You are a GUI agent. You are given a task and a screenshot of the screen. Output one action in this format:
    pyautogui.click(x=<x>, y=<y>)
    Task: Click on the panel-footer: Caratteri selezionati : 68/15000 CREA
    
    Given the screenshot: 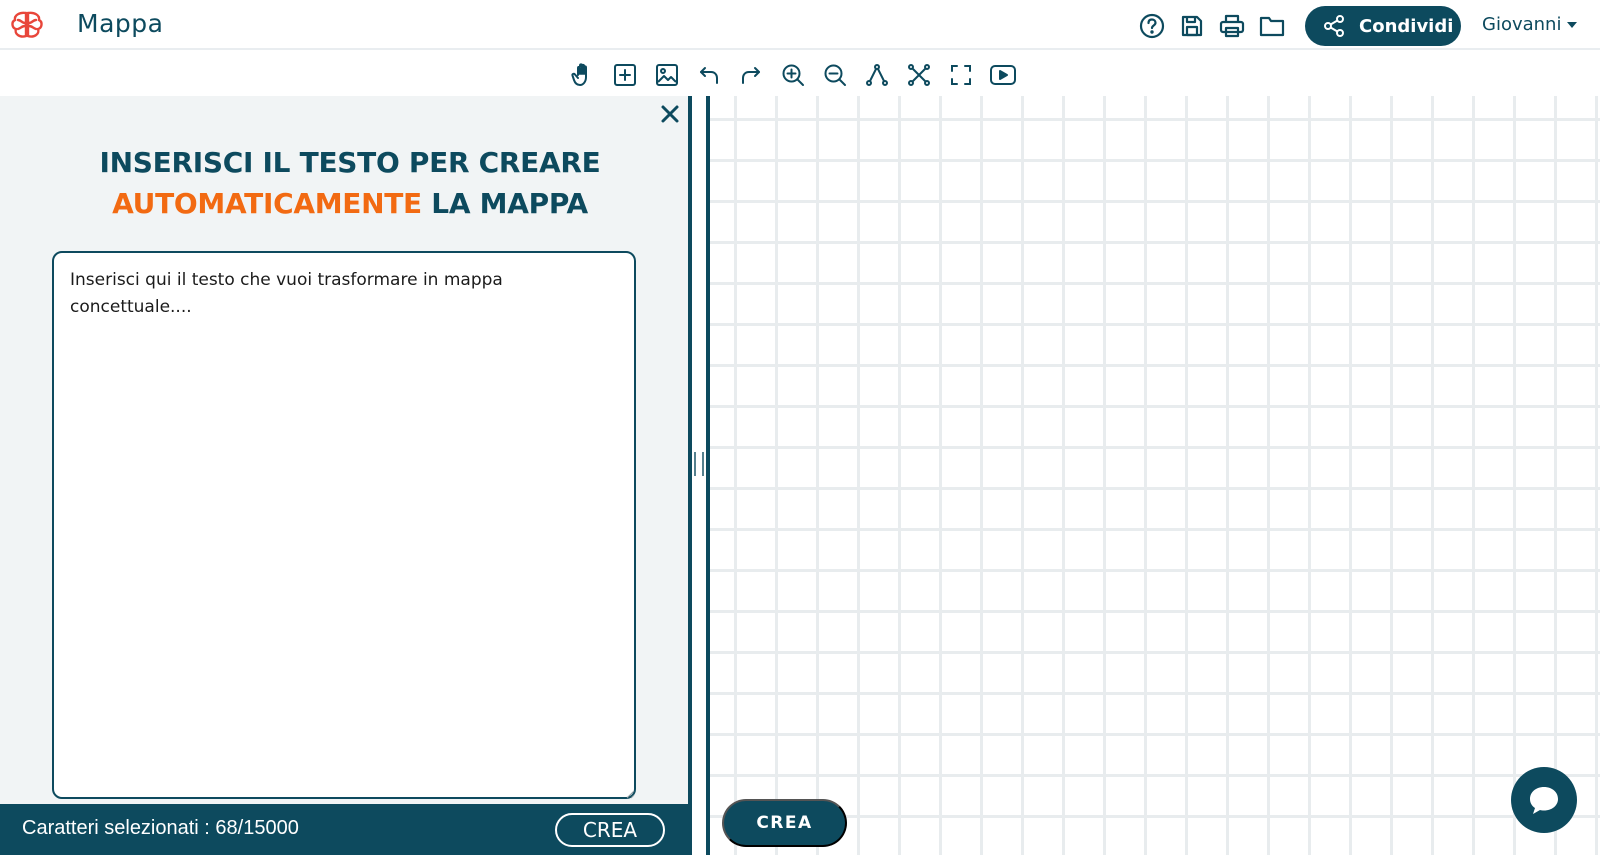 What is the action you would take?
    pyautogui.click(x=345, y=829)
    